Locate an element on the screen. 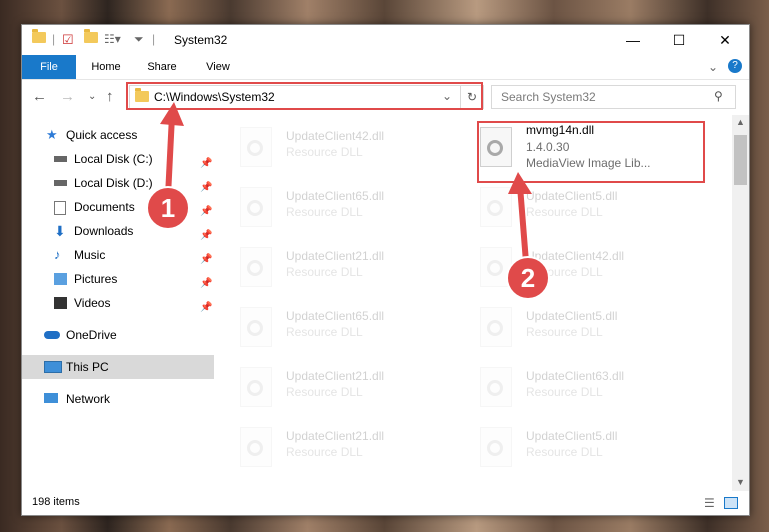  step-badge-2: 2 is located at coordinates (528, 278).